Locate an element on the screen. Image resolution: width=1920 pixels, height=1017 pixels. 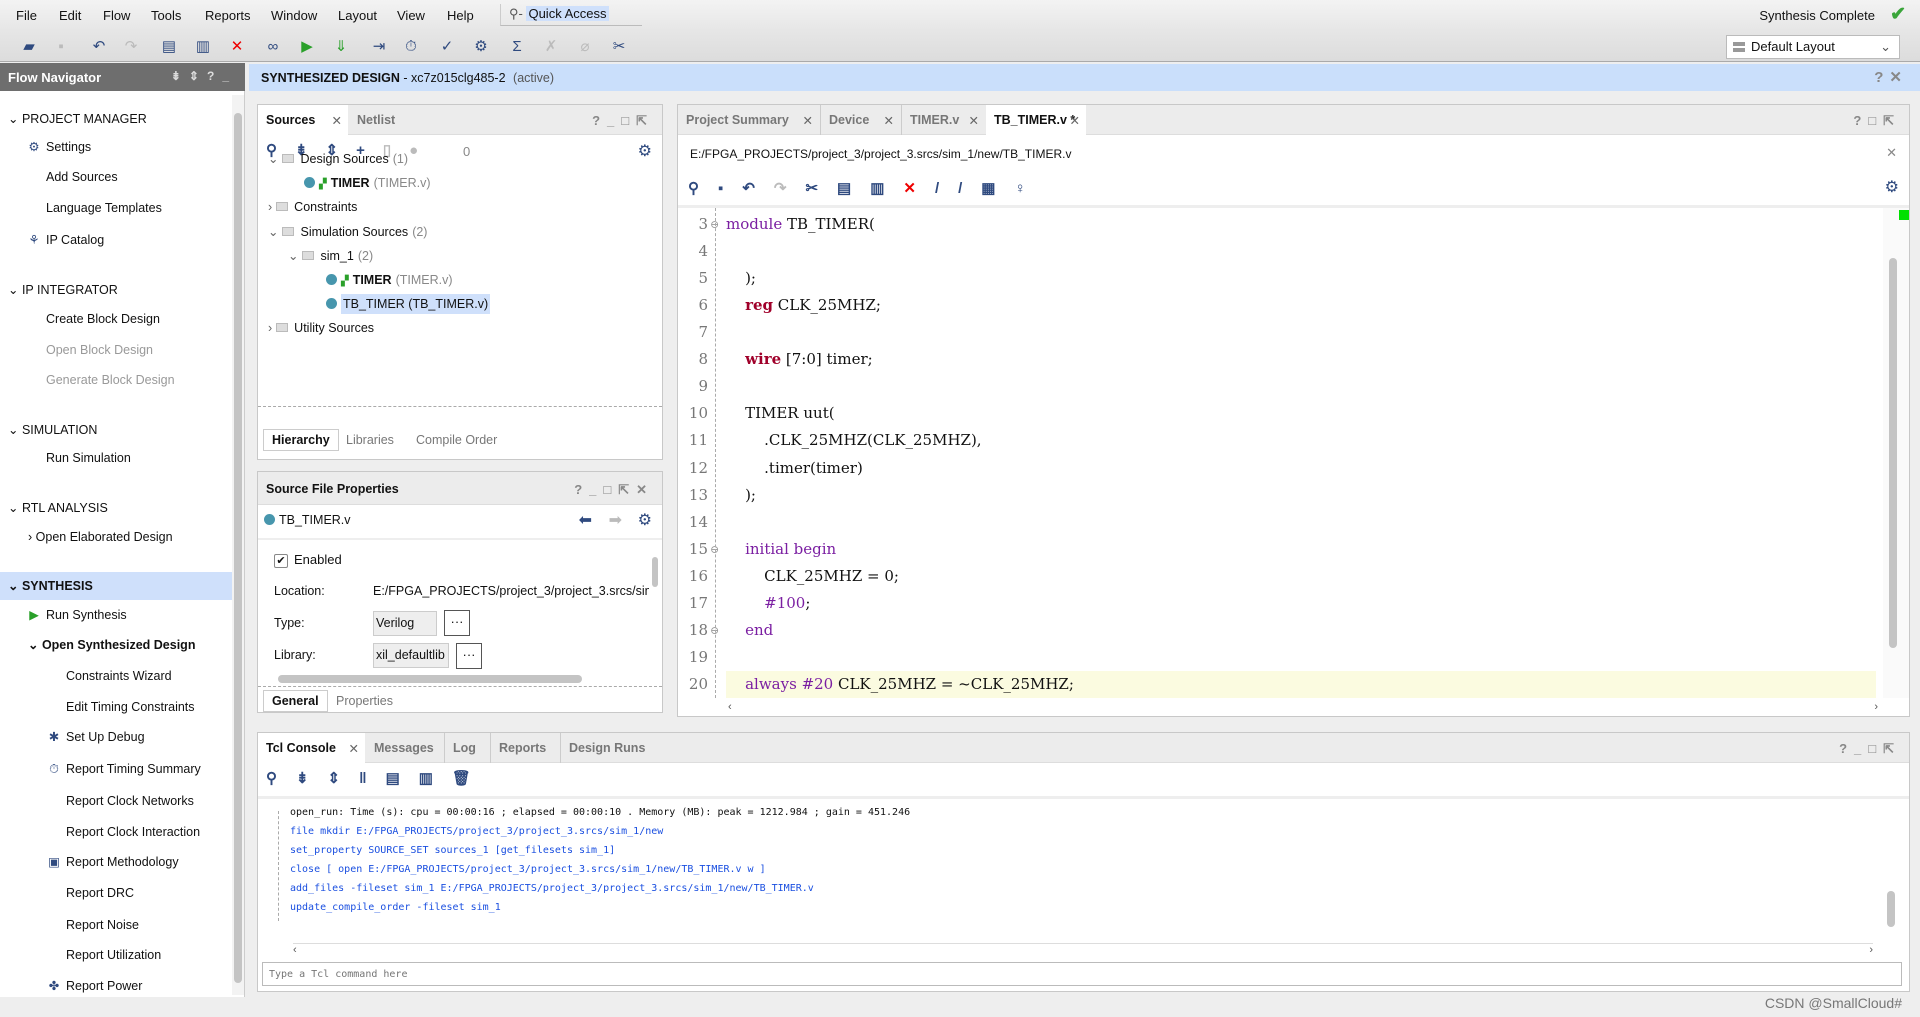
flow-item-report-clock-networks: Report Clock Networks is located at coordinates (116, 801).